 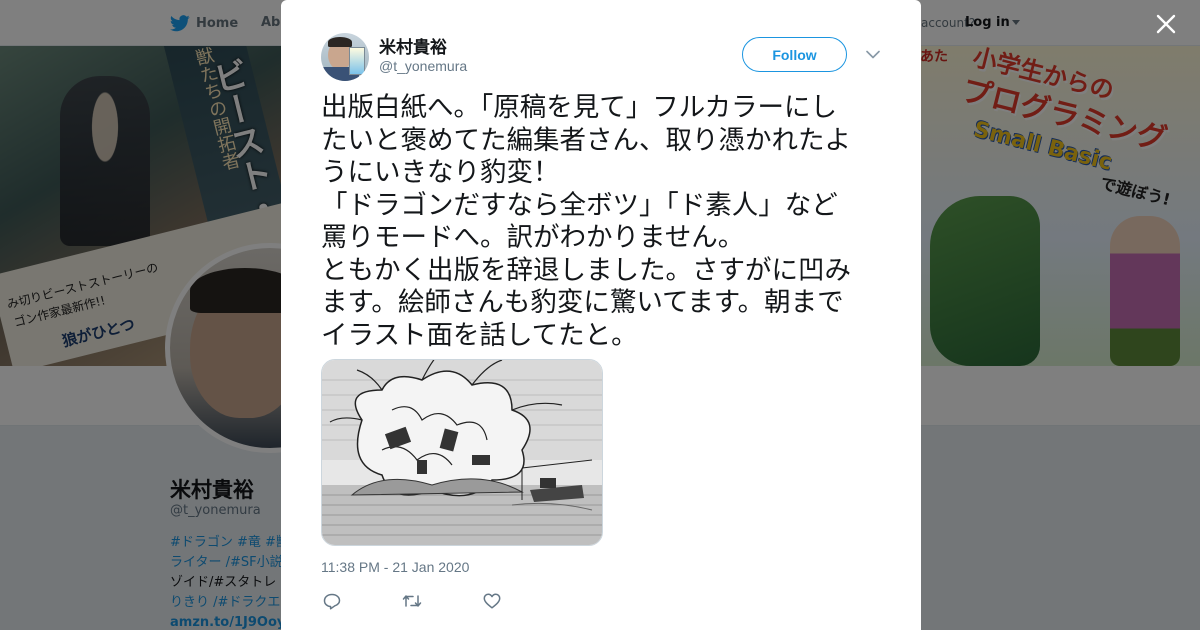 I want to click on like-button, so click(x=492, y=601).